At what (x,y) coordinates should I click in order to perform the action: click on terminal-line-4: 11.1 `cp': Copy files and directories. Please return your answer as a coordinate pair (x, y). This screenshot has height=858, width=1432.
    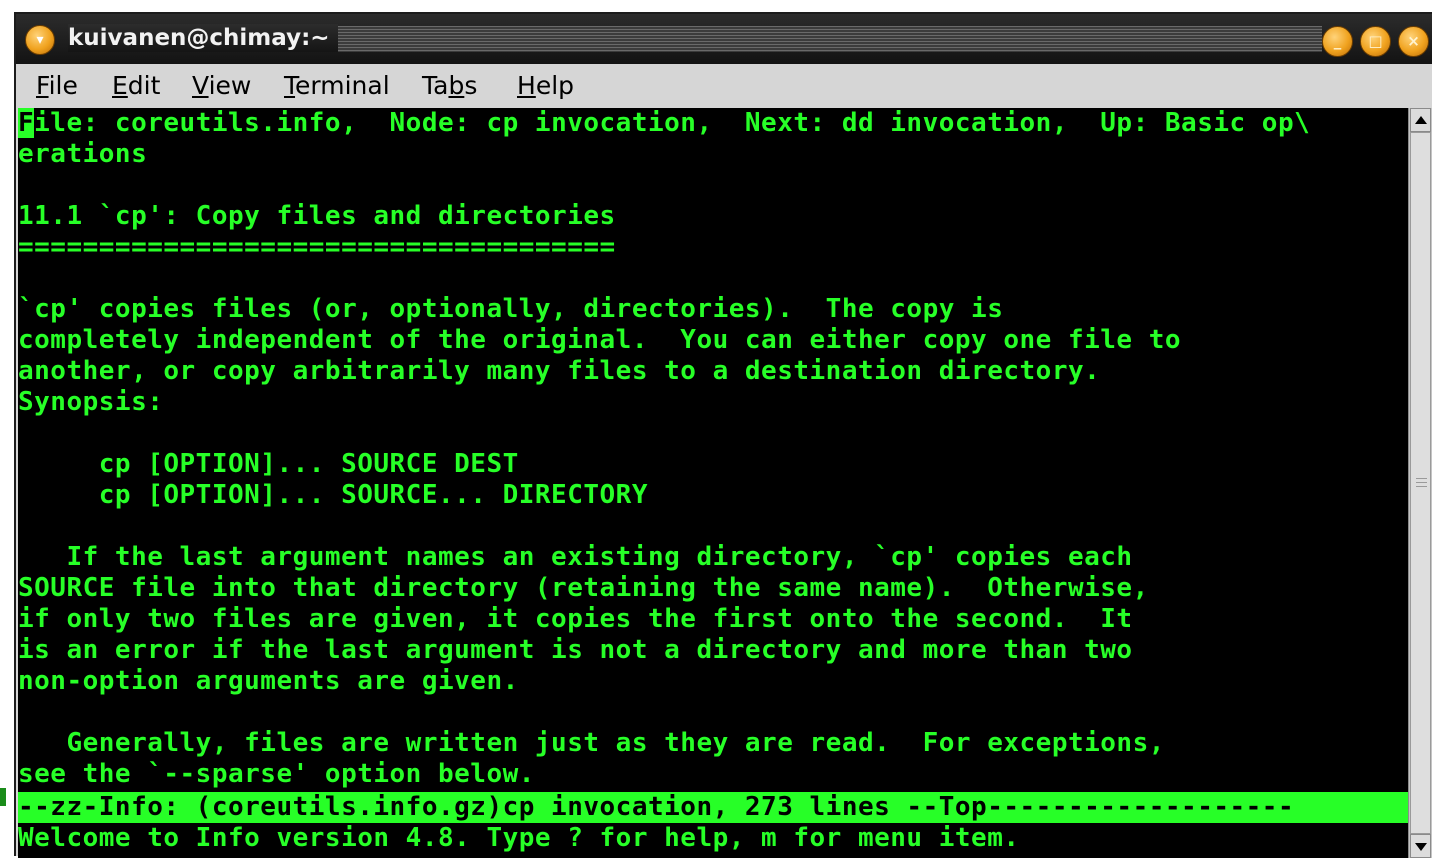
    Looking at the image, I should click on (317, 216).